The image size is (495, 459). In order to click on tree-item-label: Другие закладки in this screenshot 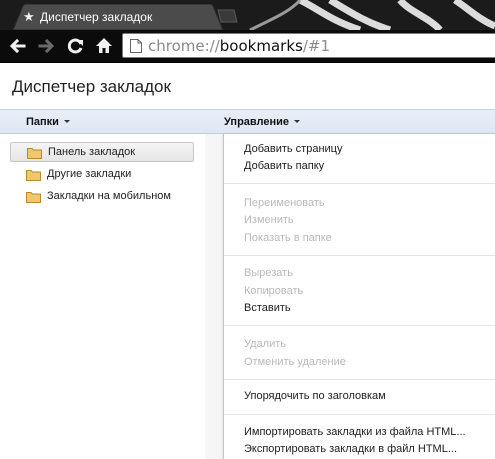, I will do `click(89, 174)`.